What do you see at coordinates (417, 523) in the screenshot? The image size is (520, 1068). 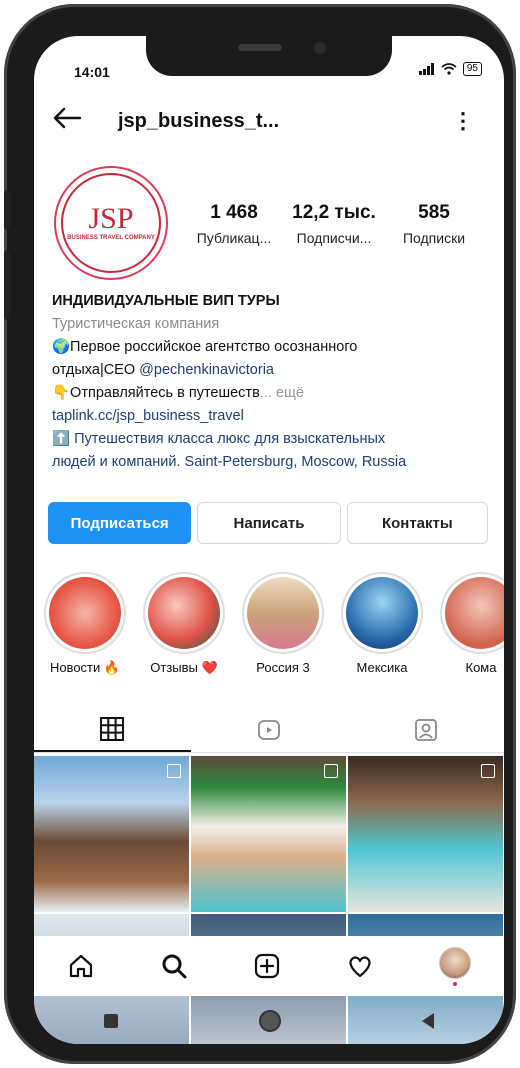 I see `contacts-button: Контакты` at bounding box center [417, 523].